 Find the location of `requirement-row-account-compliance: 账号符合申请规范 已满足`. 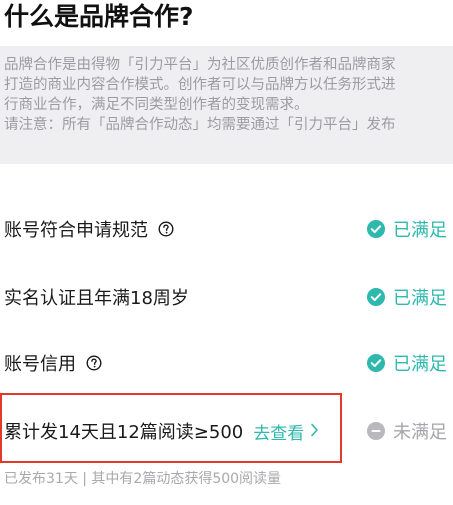

requirement-row-account-compliance: 账号符合申请规范 已满足 is located at coordinates (226, 229).